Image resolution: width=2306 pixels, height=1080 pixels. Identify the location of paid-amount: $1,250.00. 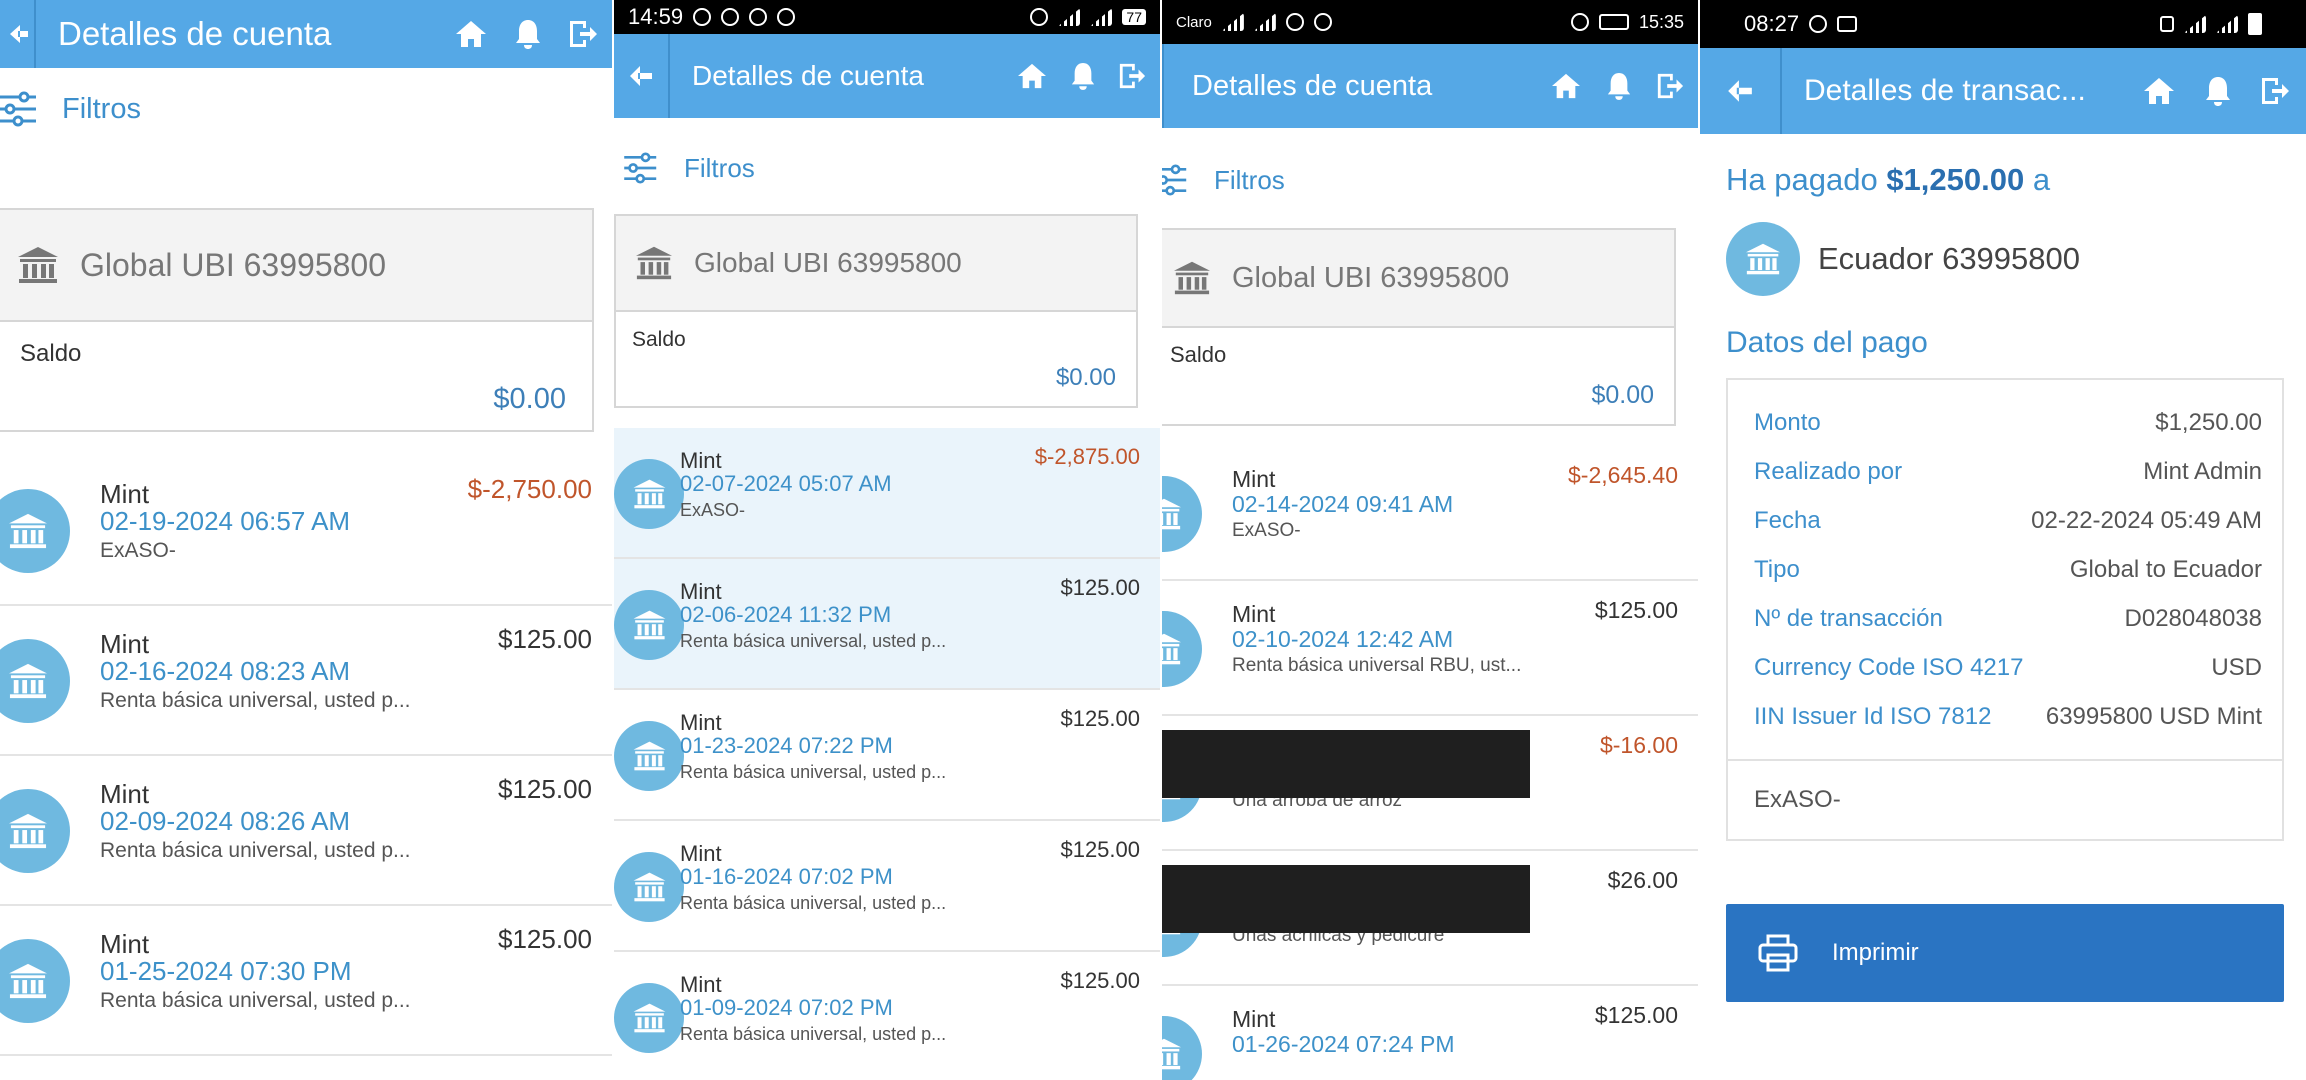
(1955, 179).